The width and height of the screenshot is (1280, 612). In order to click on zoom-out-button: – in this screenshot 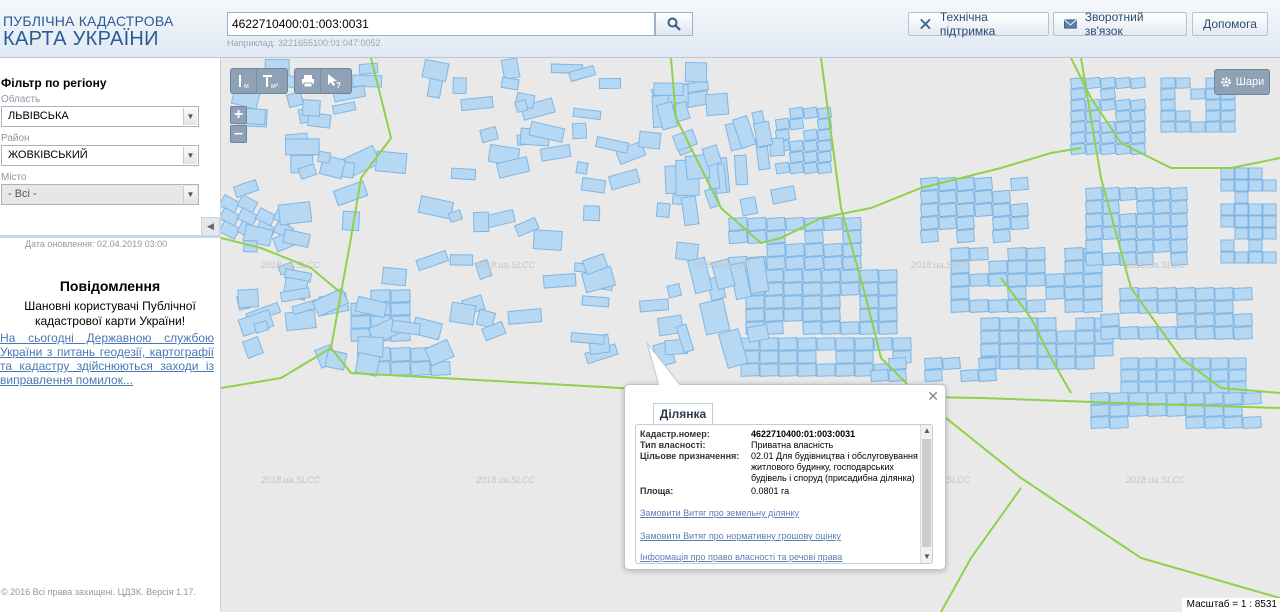, I will do `click(238, 134)`.